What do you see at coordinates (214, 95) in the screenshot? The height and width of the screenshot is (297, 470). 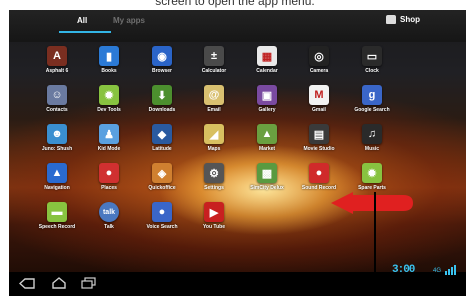 I see `email-icon: @` at bounding box center [214, 95].